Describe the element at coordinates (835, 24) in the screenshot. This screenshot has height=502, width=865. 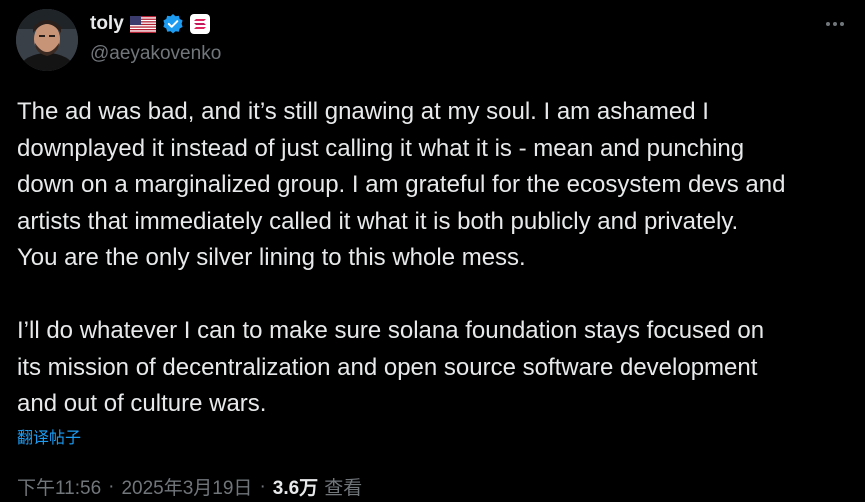
I see `more-options-icon` at that location.